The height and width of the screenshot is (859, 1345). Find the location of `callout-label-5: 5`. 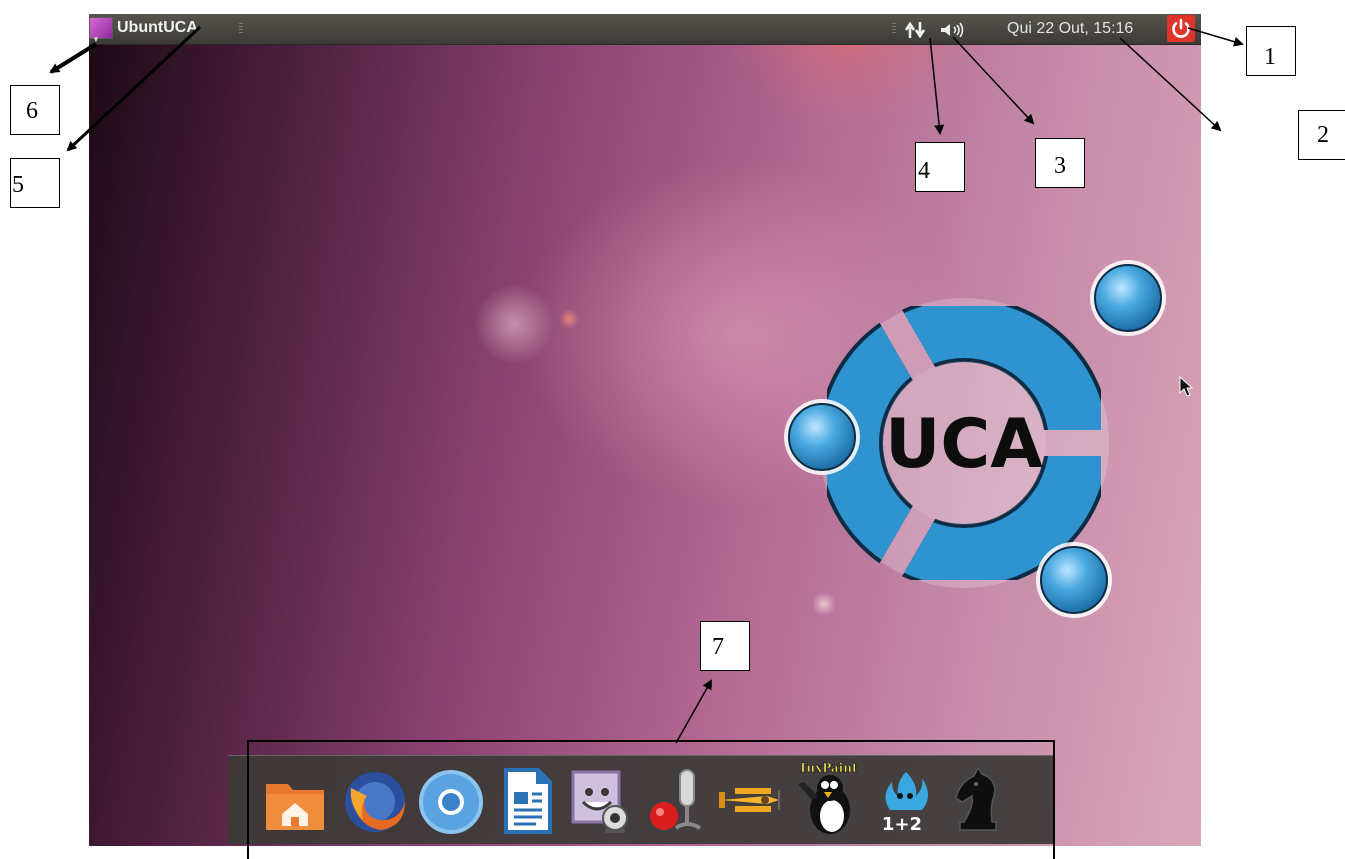

callout-label-5: 5 is located at coordinates (18, 185).